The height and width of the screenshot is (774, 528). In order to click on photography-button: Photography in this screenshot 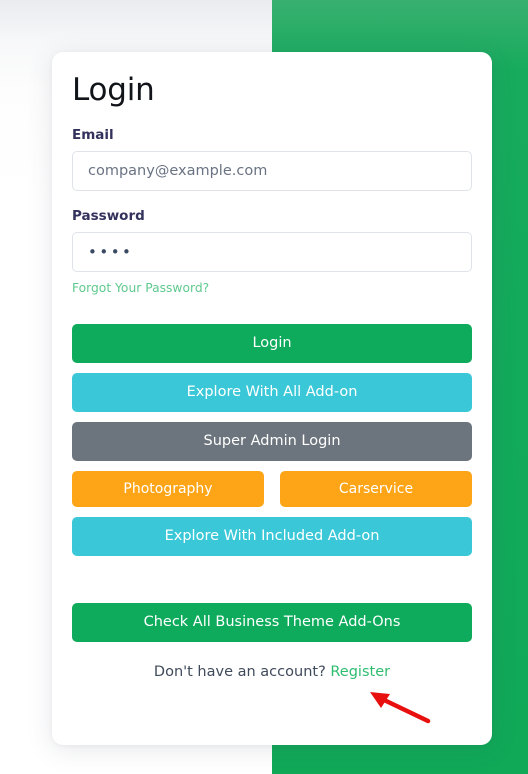, I will do `click(168, 489)`.